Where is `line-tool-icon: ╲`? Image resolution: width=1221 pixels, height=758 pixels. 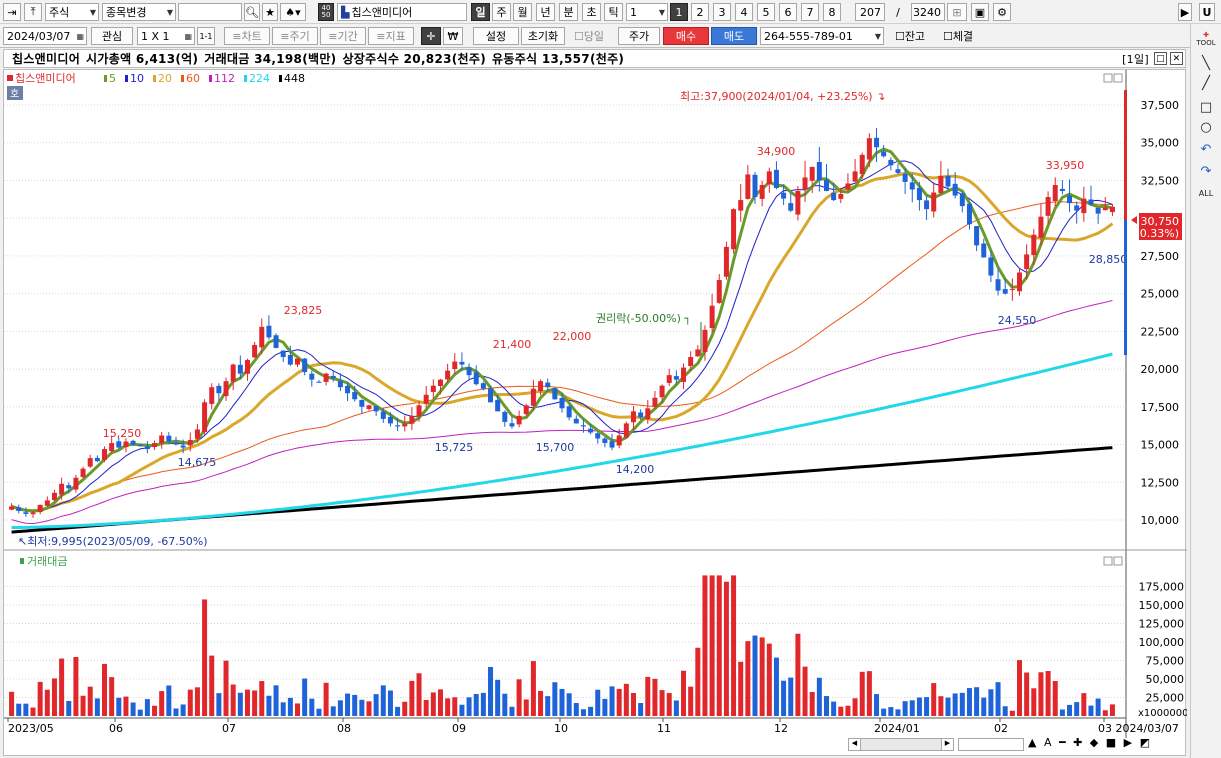 line-tool-icon: ╲ is located at coordinates (1206, 63).